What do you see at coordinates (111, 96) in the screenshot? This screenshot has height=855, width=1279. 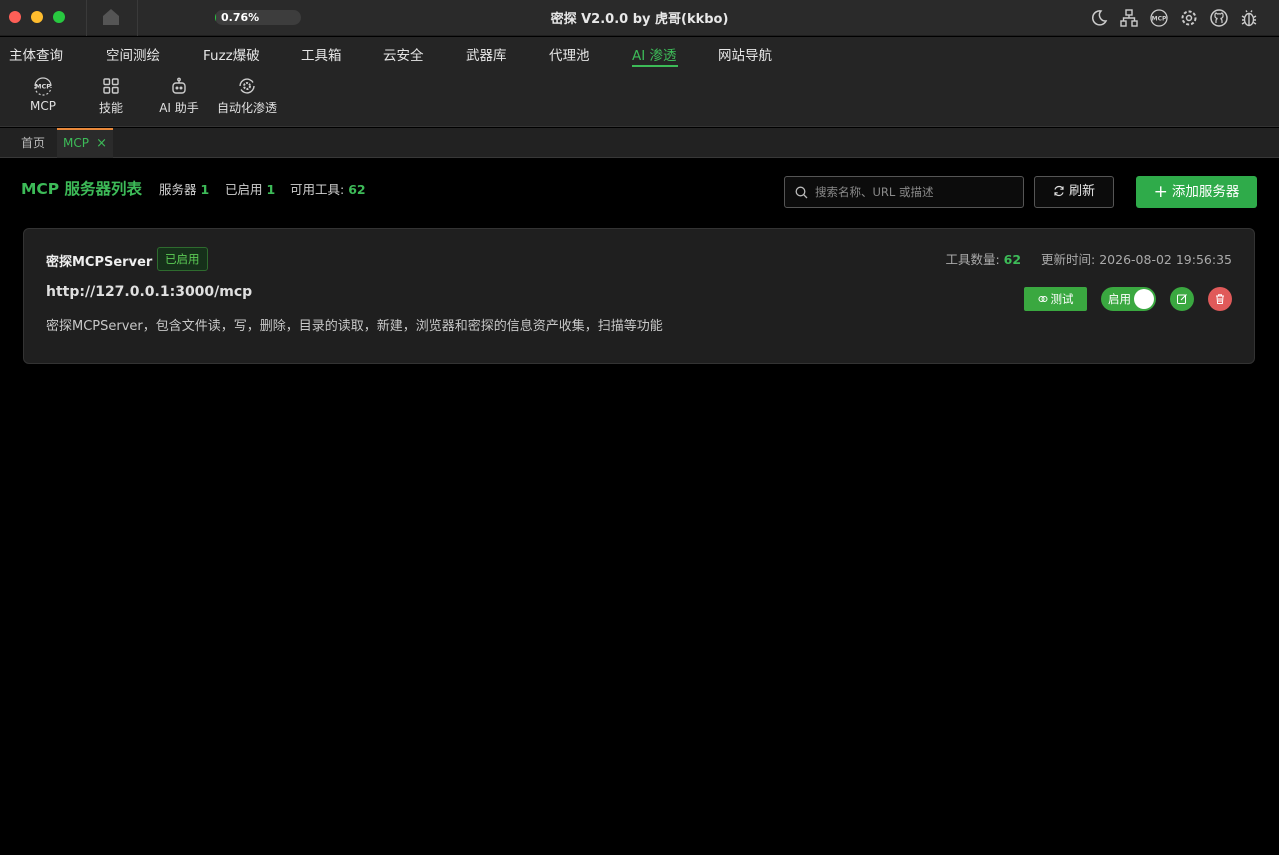 I see `subnav-skills: 技能` at bounding box center [111, 96].